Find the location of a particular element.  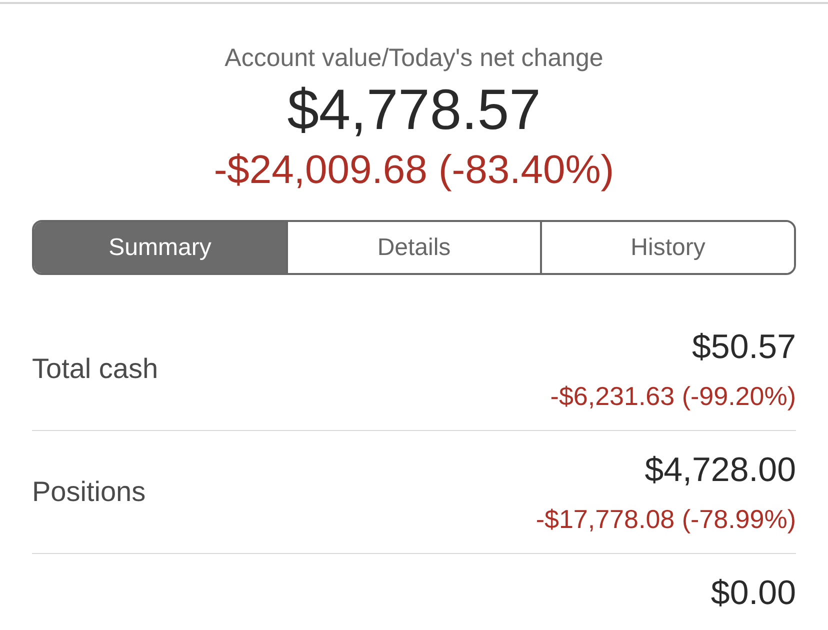

tab: History is located at coordinates (667, 247).